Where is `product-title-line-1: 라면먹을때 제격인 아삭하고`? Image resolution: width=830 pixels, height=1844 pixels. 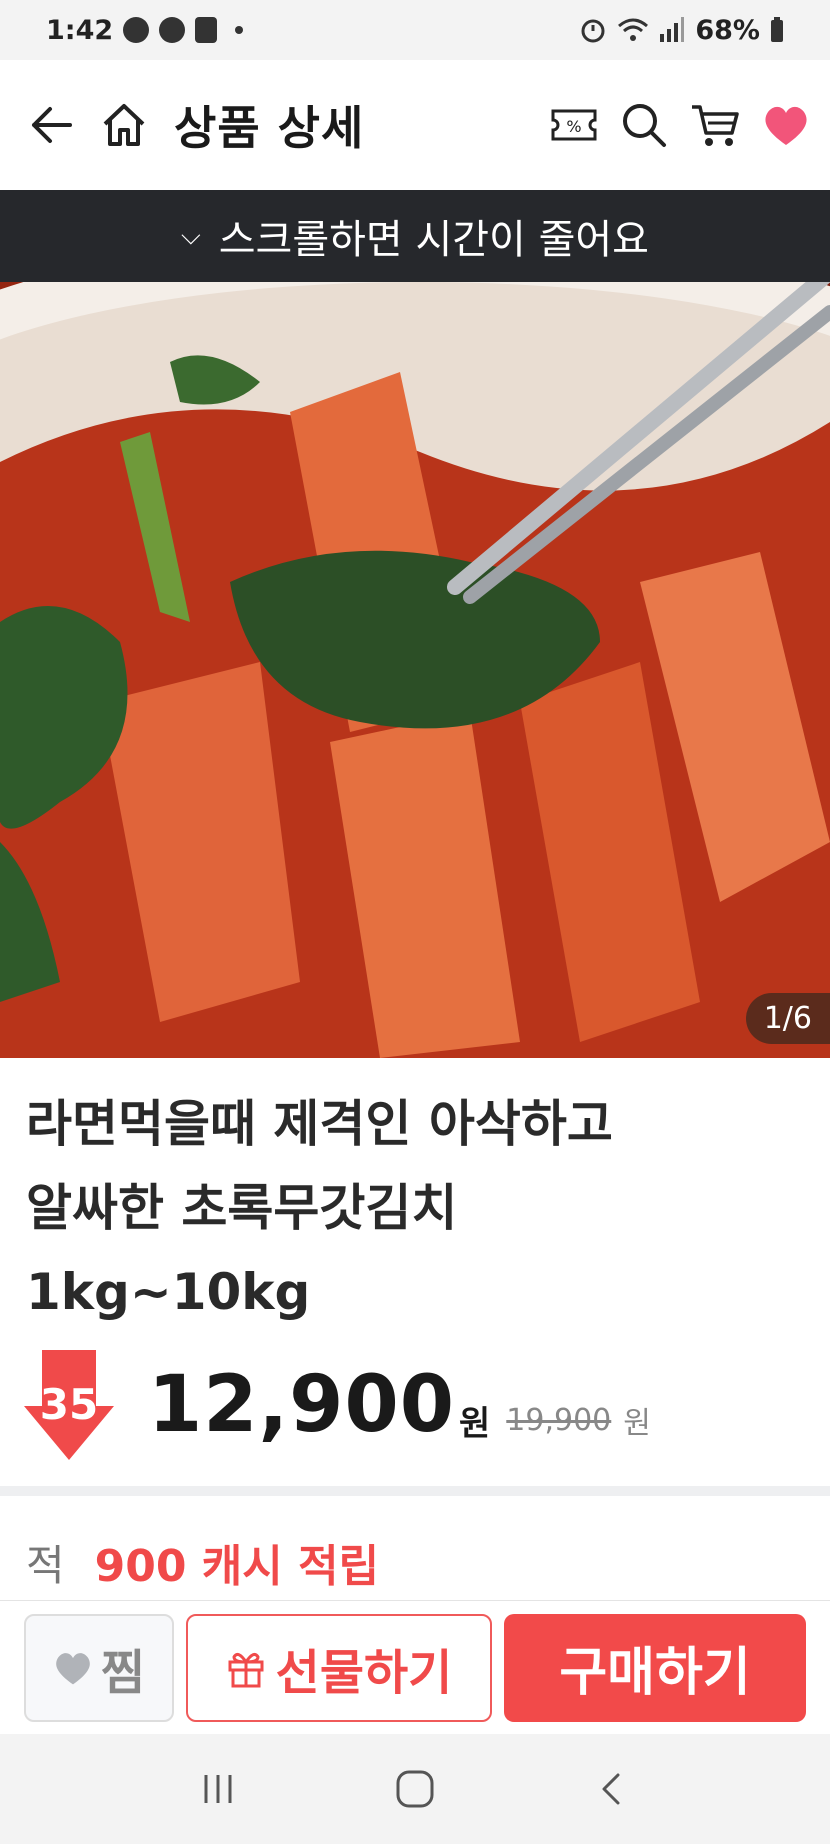 product-title-line-1: 라면먹을때 제격인 아삭하고 is located at coordinates (319, 1124).